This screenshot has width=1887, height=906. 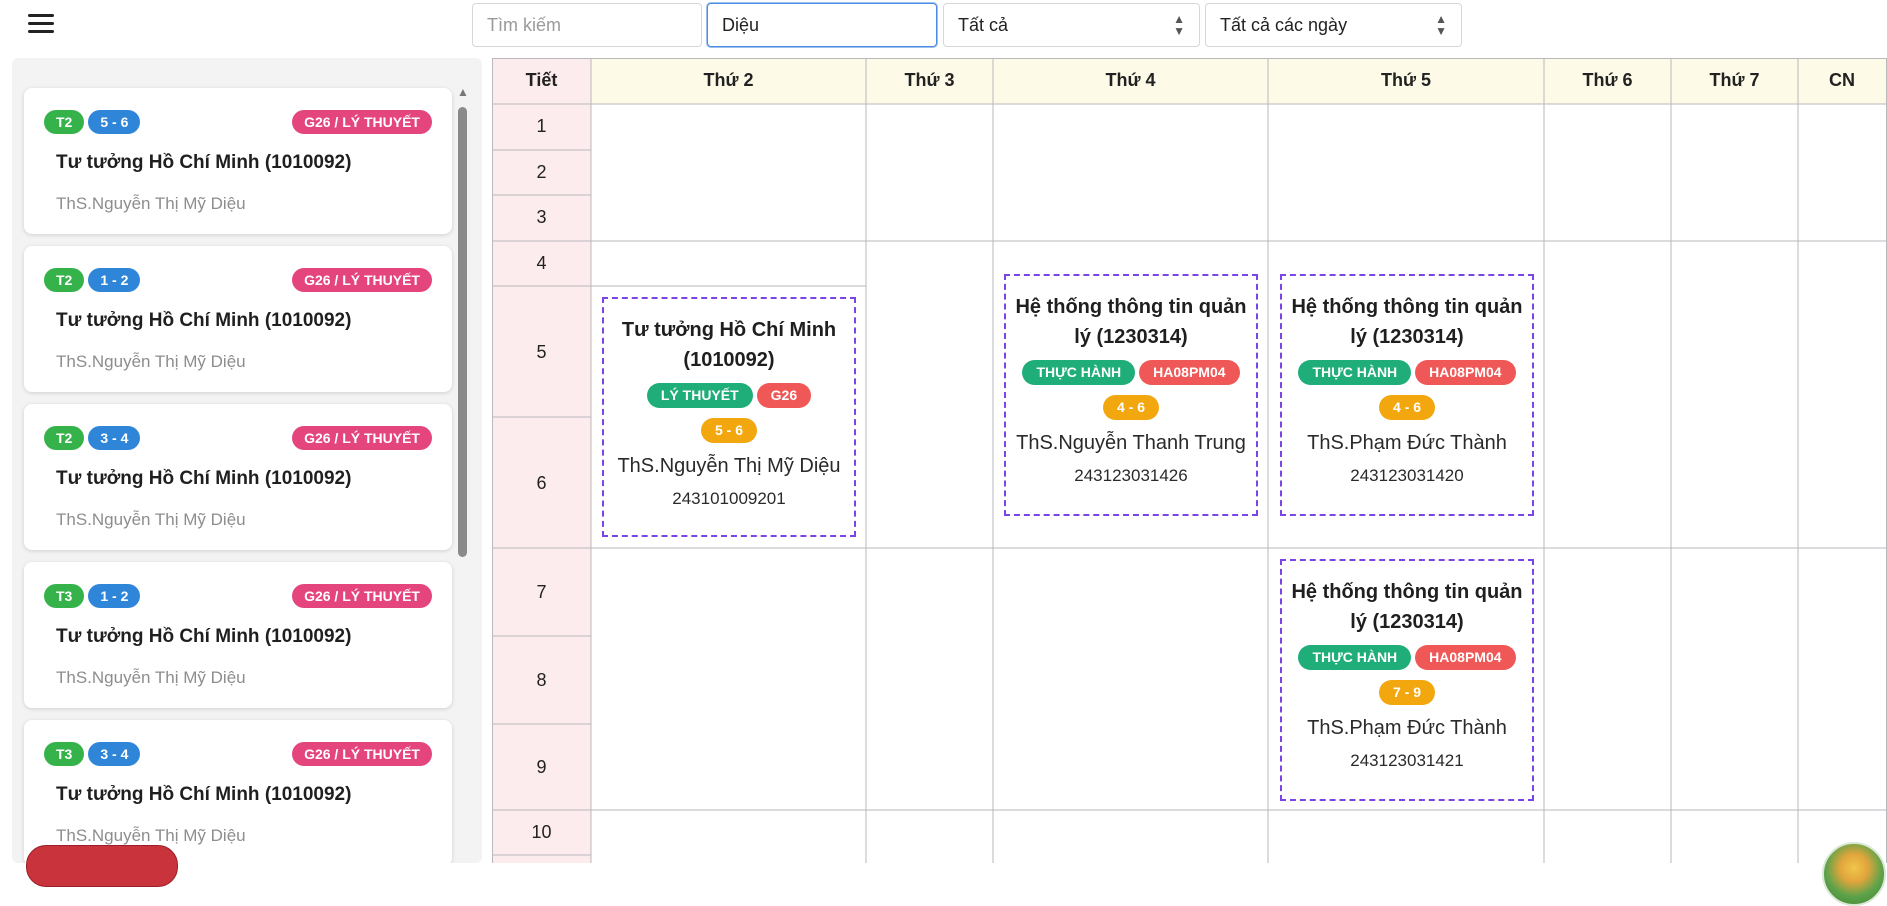 I want to click on app-logo-icon, so click(x=1854, y=874).